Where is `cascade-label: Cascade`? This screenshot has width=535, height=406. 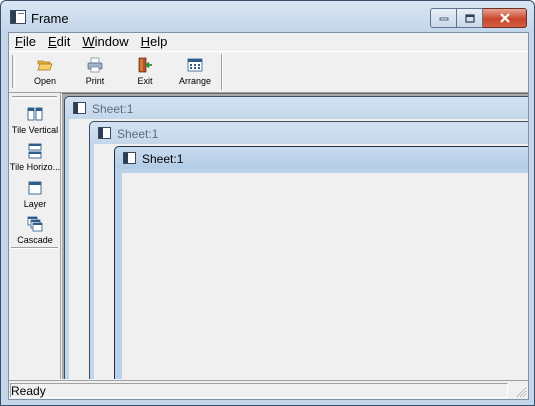 cascade-label: Cascade is located at coordinates (35, 240).